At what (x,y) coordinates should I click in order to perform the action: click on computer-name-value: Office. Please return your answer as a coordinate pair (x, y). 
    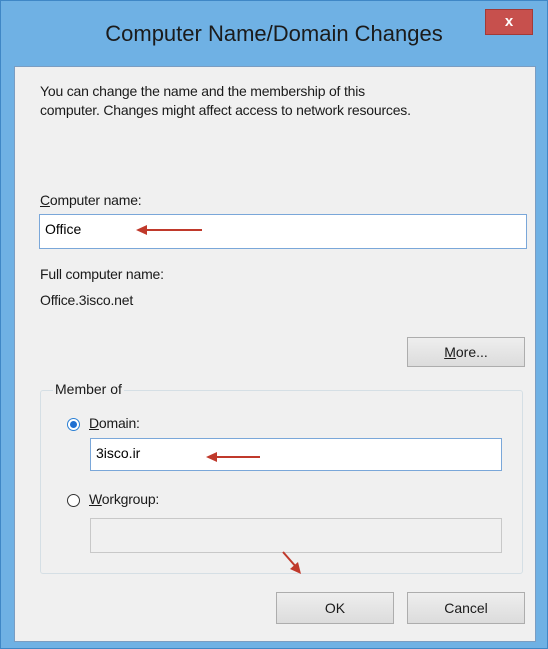
    Looking at the image, I should click on (63, 229).